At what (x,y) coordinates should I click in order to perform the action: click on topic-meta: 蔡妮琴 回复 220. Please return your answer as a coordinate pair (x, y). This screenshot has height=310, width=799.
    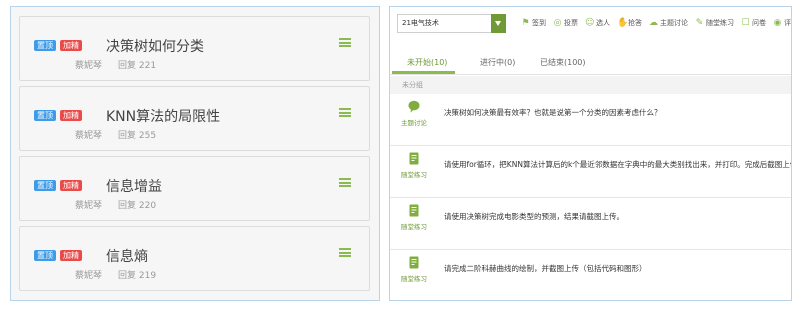
    Looking at the image, I should click on (115, 204).